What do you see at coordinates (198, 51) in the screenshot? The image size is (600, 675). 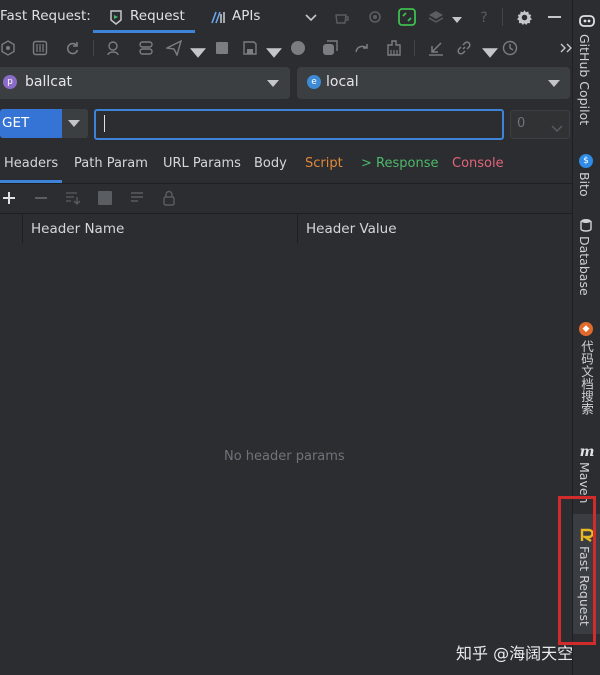 I see `send-dropdown-icon` at bounding box center [198, 51].